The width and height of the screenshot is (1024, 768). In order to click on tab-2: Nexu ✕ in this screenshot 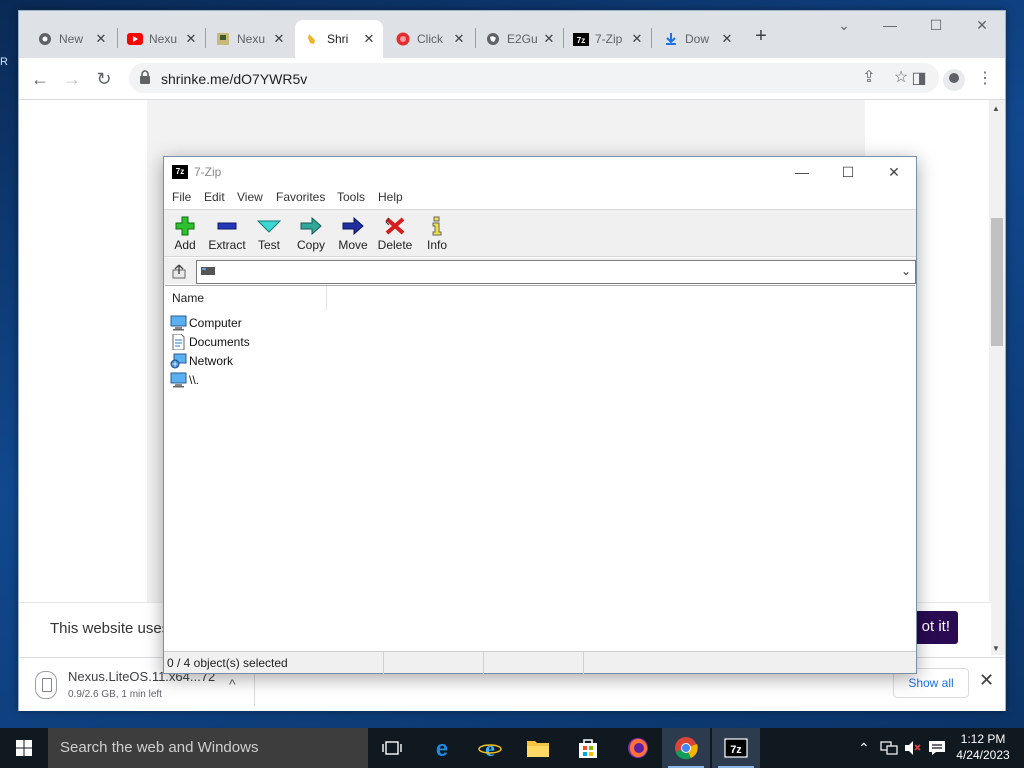, I will do `click(161, 39)`.